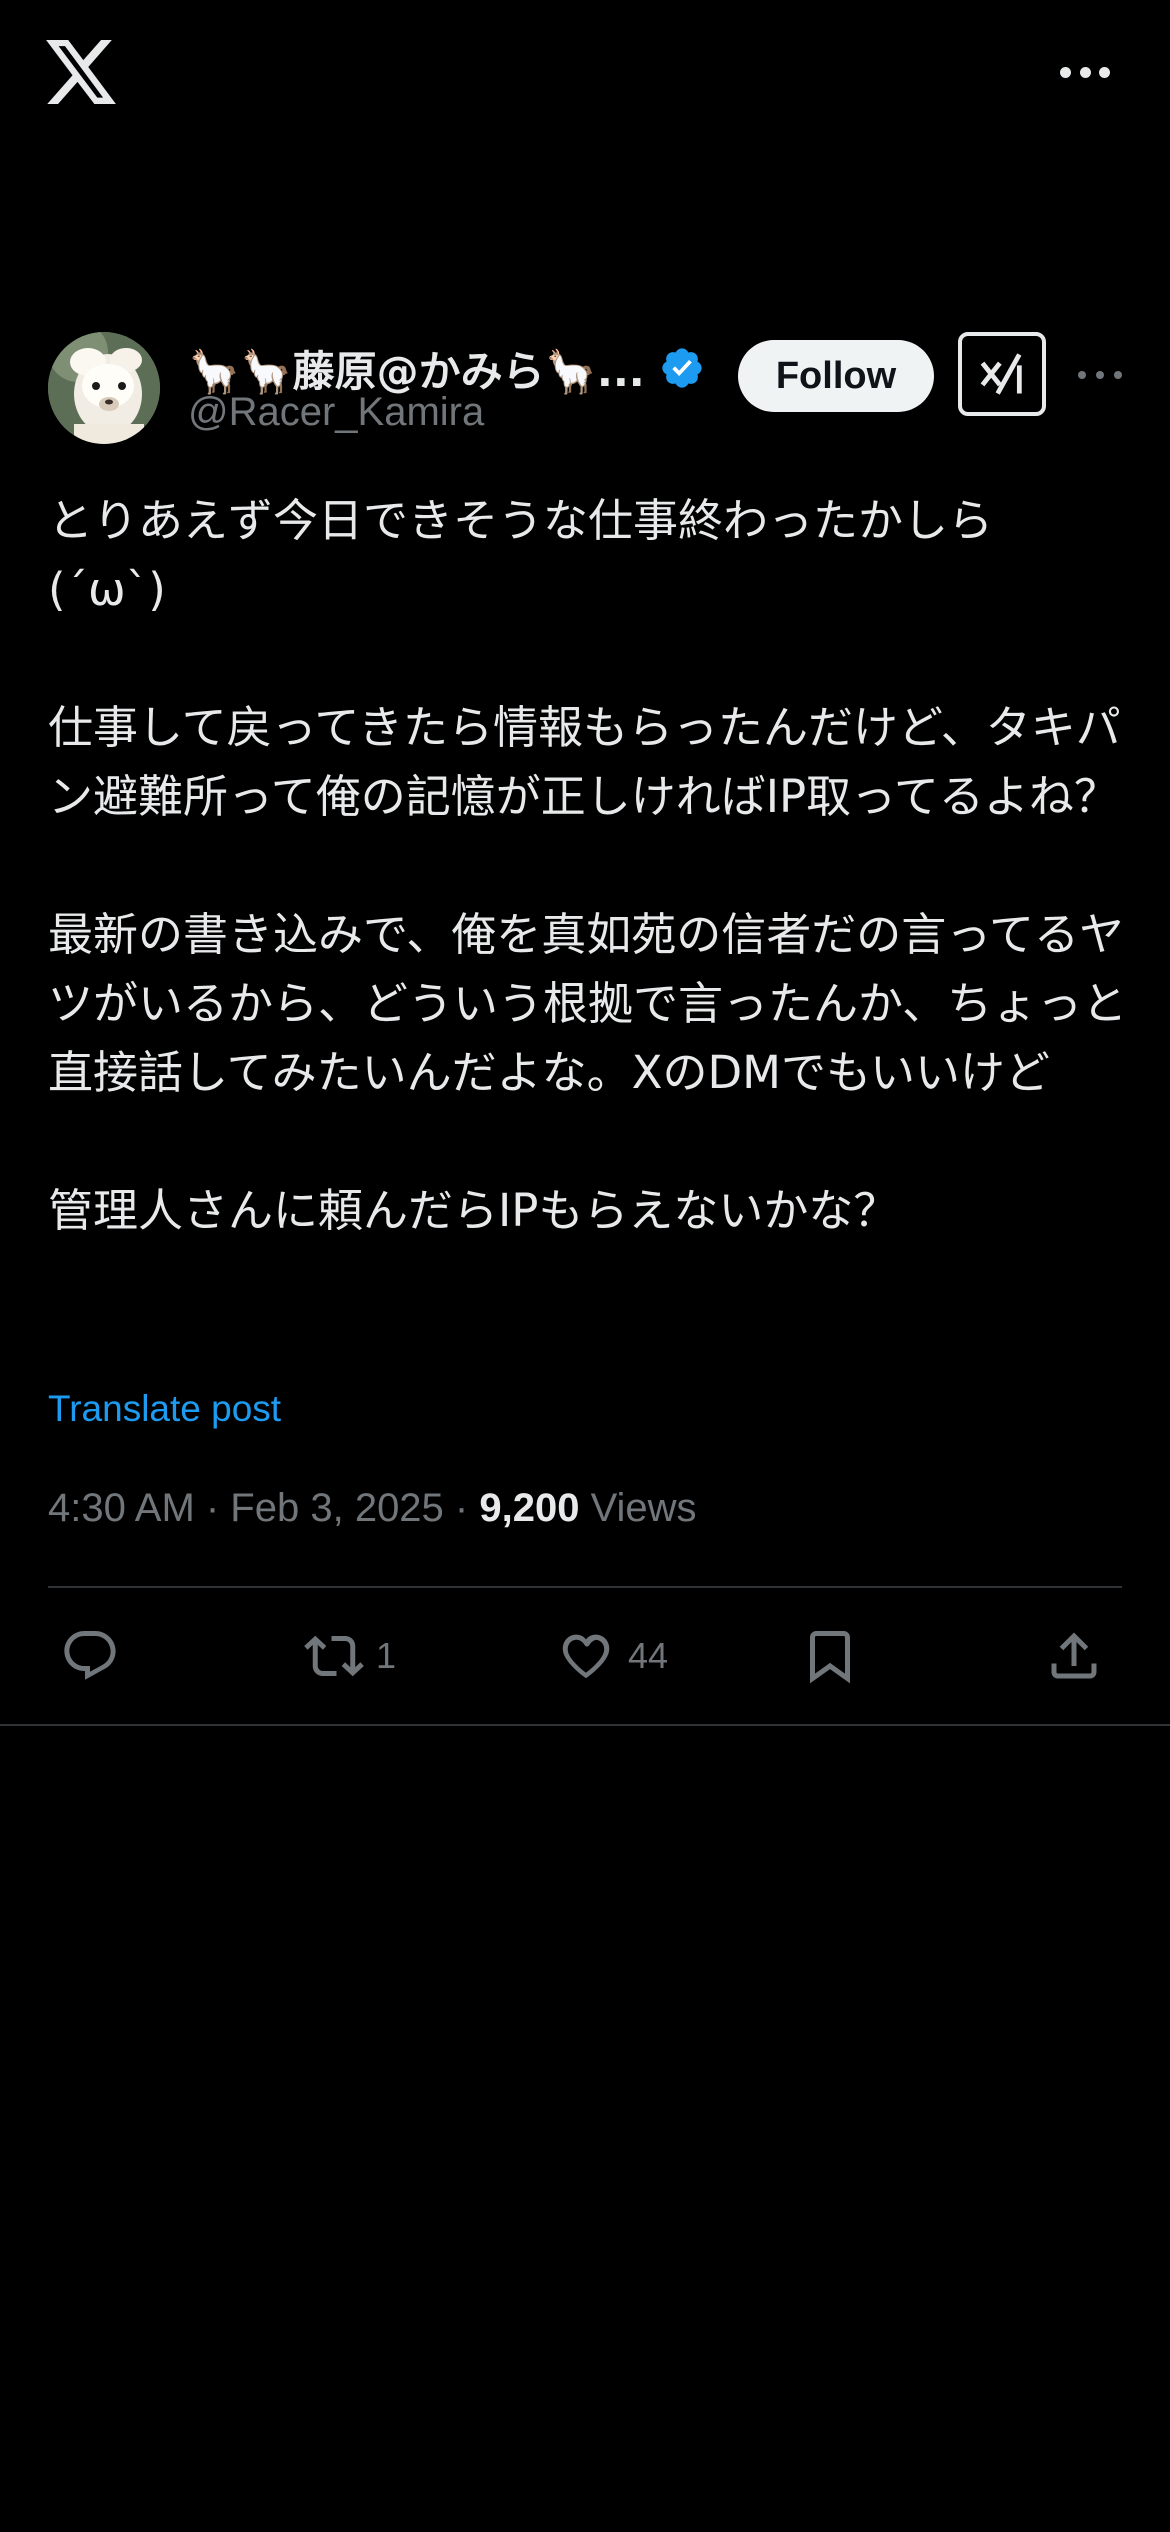  Describe the element at coordinates (638, 1508) in the screenshot. I see `views-label: Views` at that location.